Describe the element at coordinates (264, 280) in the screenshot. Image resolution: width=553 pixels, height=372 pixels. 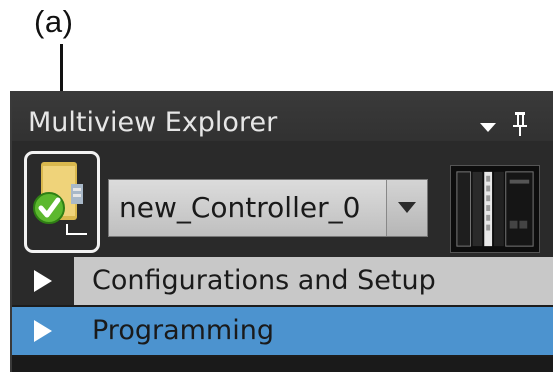
I see `tree-item-label: Configurations and Setup` at that location.